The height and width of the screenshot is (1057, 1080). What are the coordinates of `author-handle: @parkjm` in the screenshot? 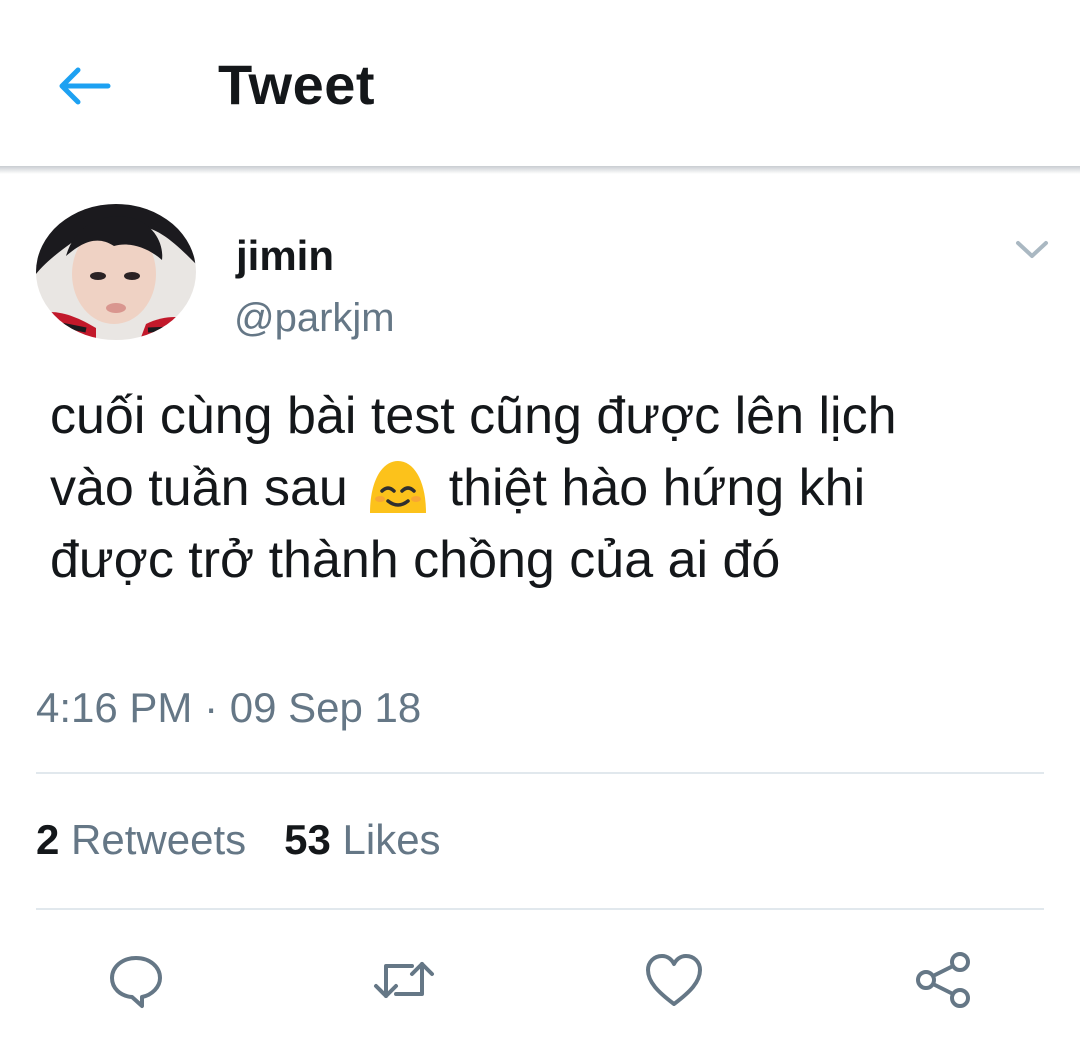 It's located at (314, 318).